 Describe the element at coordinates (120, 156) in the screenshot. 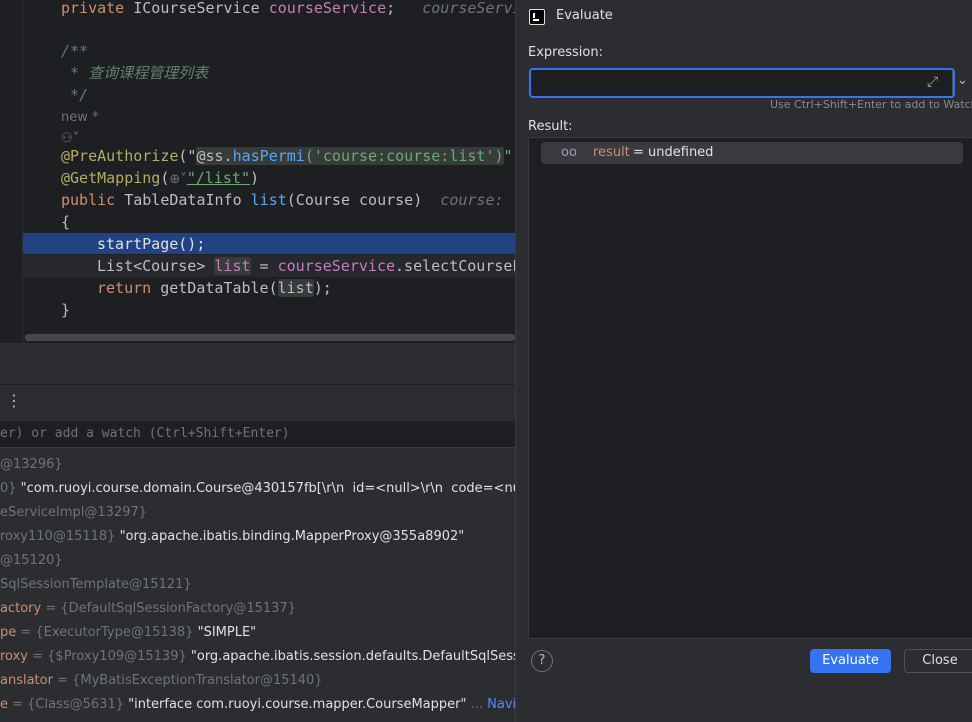

I see `code-token: @PreAuthorize` at that location.